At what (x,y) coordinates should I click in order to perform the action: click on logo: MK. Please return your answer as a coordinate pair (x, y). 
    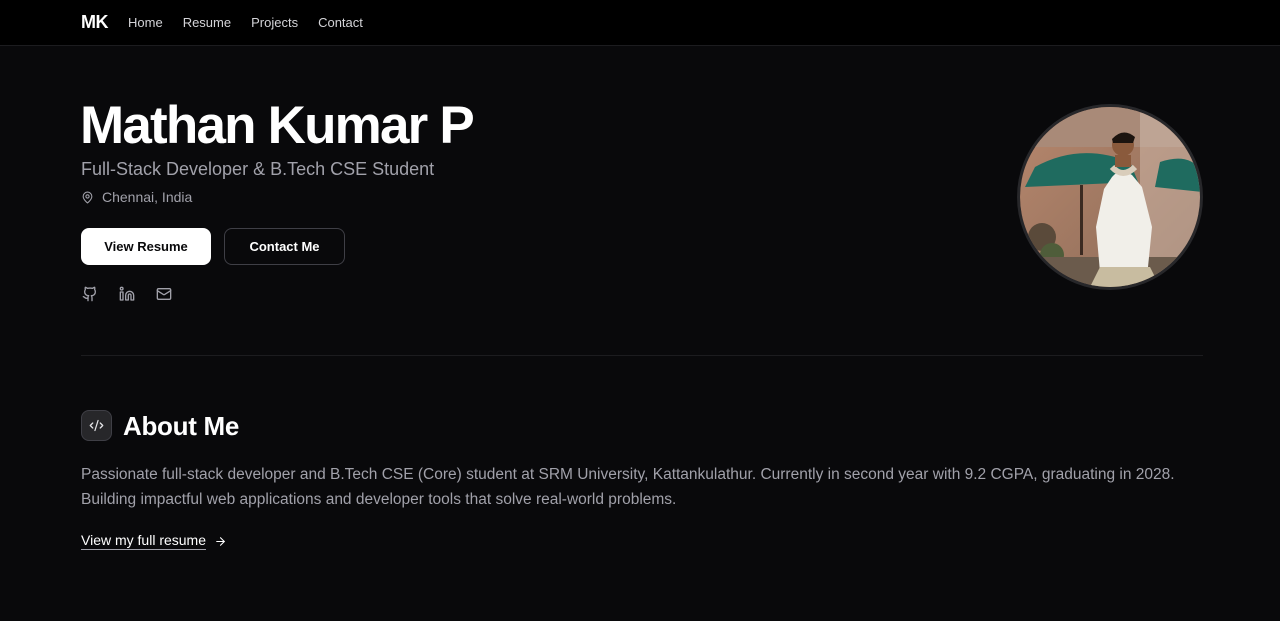
    Looking at the image, I should click on (95, 22).